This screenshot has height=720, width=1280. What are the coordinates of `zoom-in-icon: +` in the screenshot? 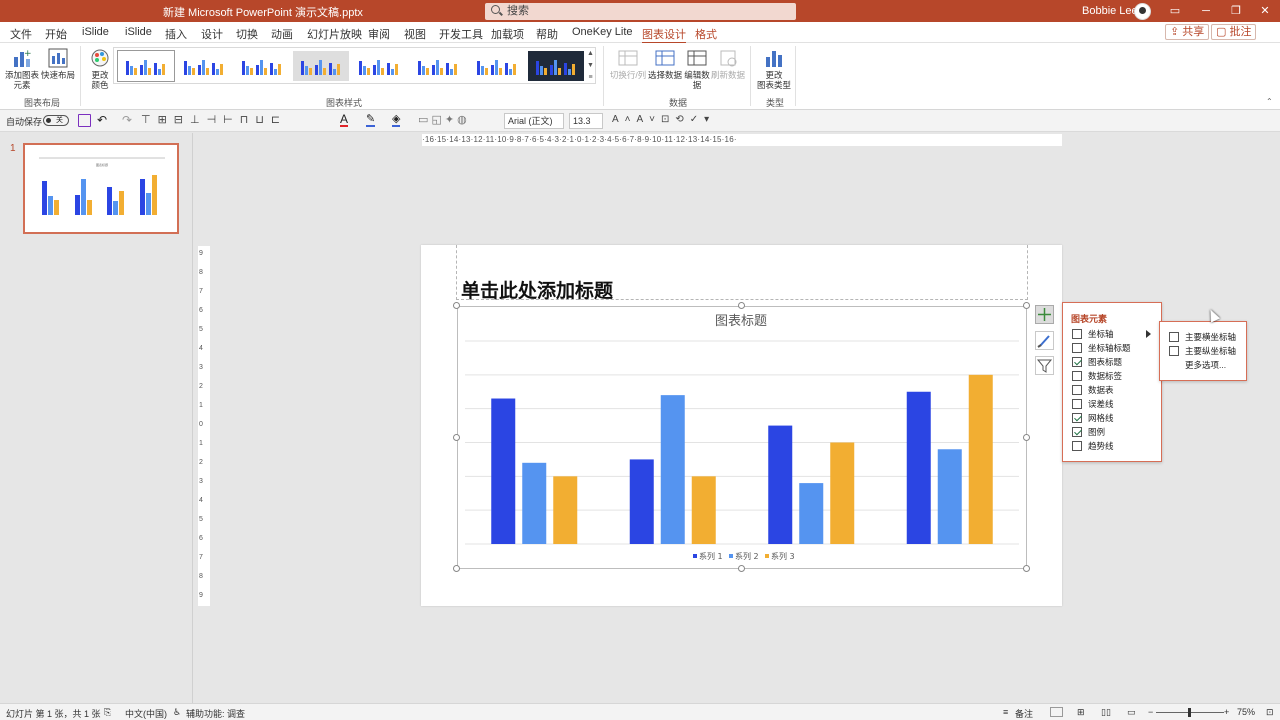 It's located at (1226, 712).